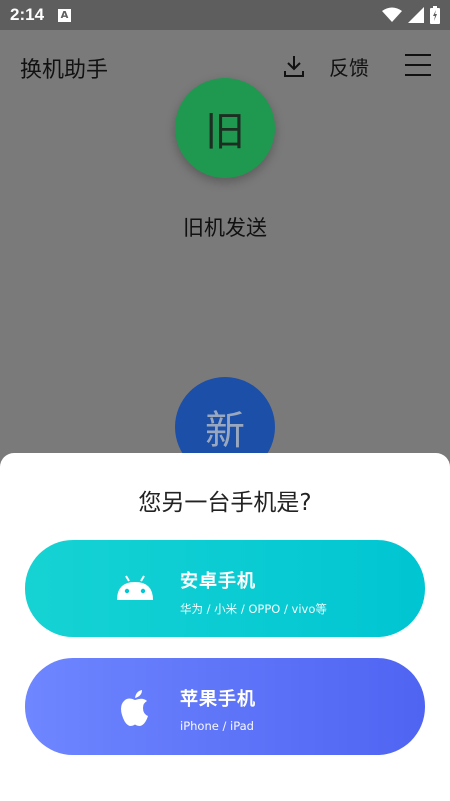  Describe the element at coordinates (418, 65) in the screenshot. I see `menu-icon` at that location.